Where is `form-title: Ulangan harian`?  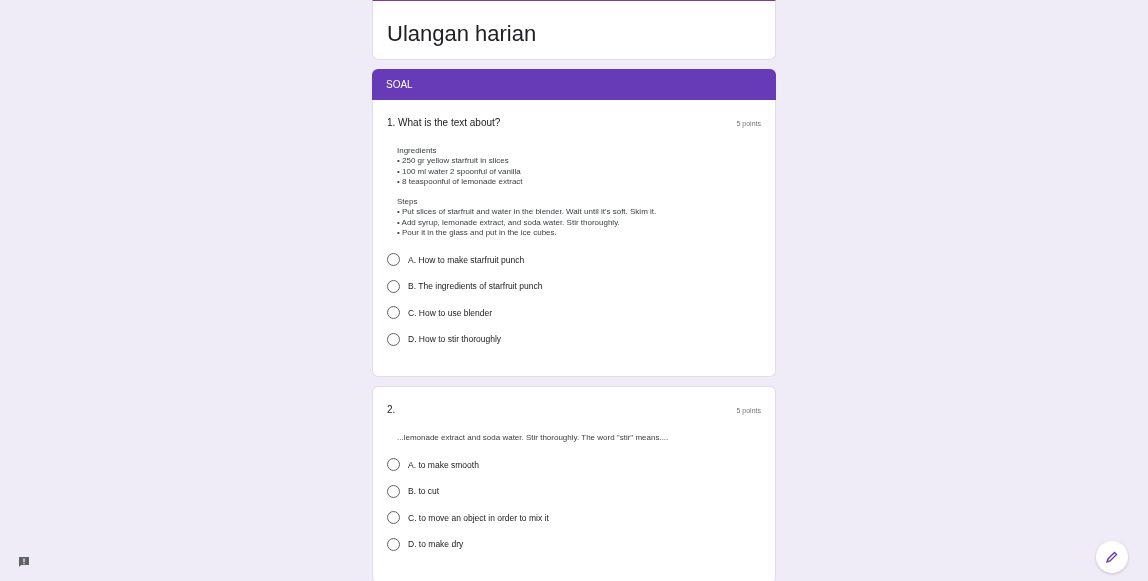 form-title: Ulangan harian is located at coordinates (462, 34).